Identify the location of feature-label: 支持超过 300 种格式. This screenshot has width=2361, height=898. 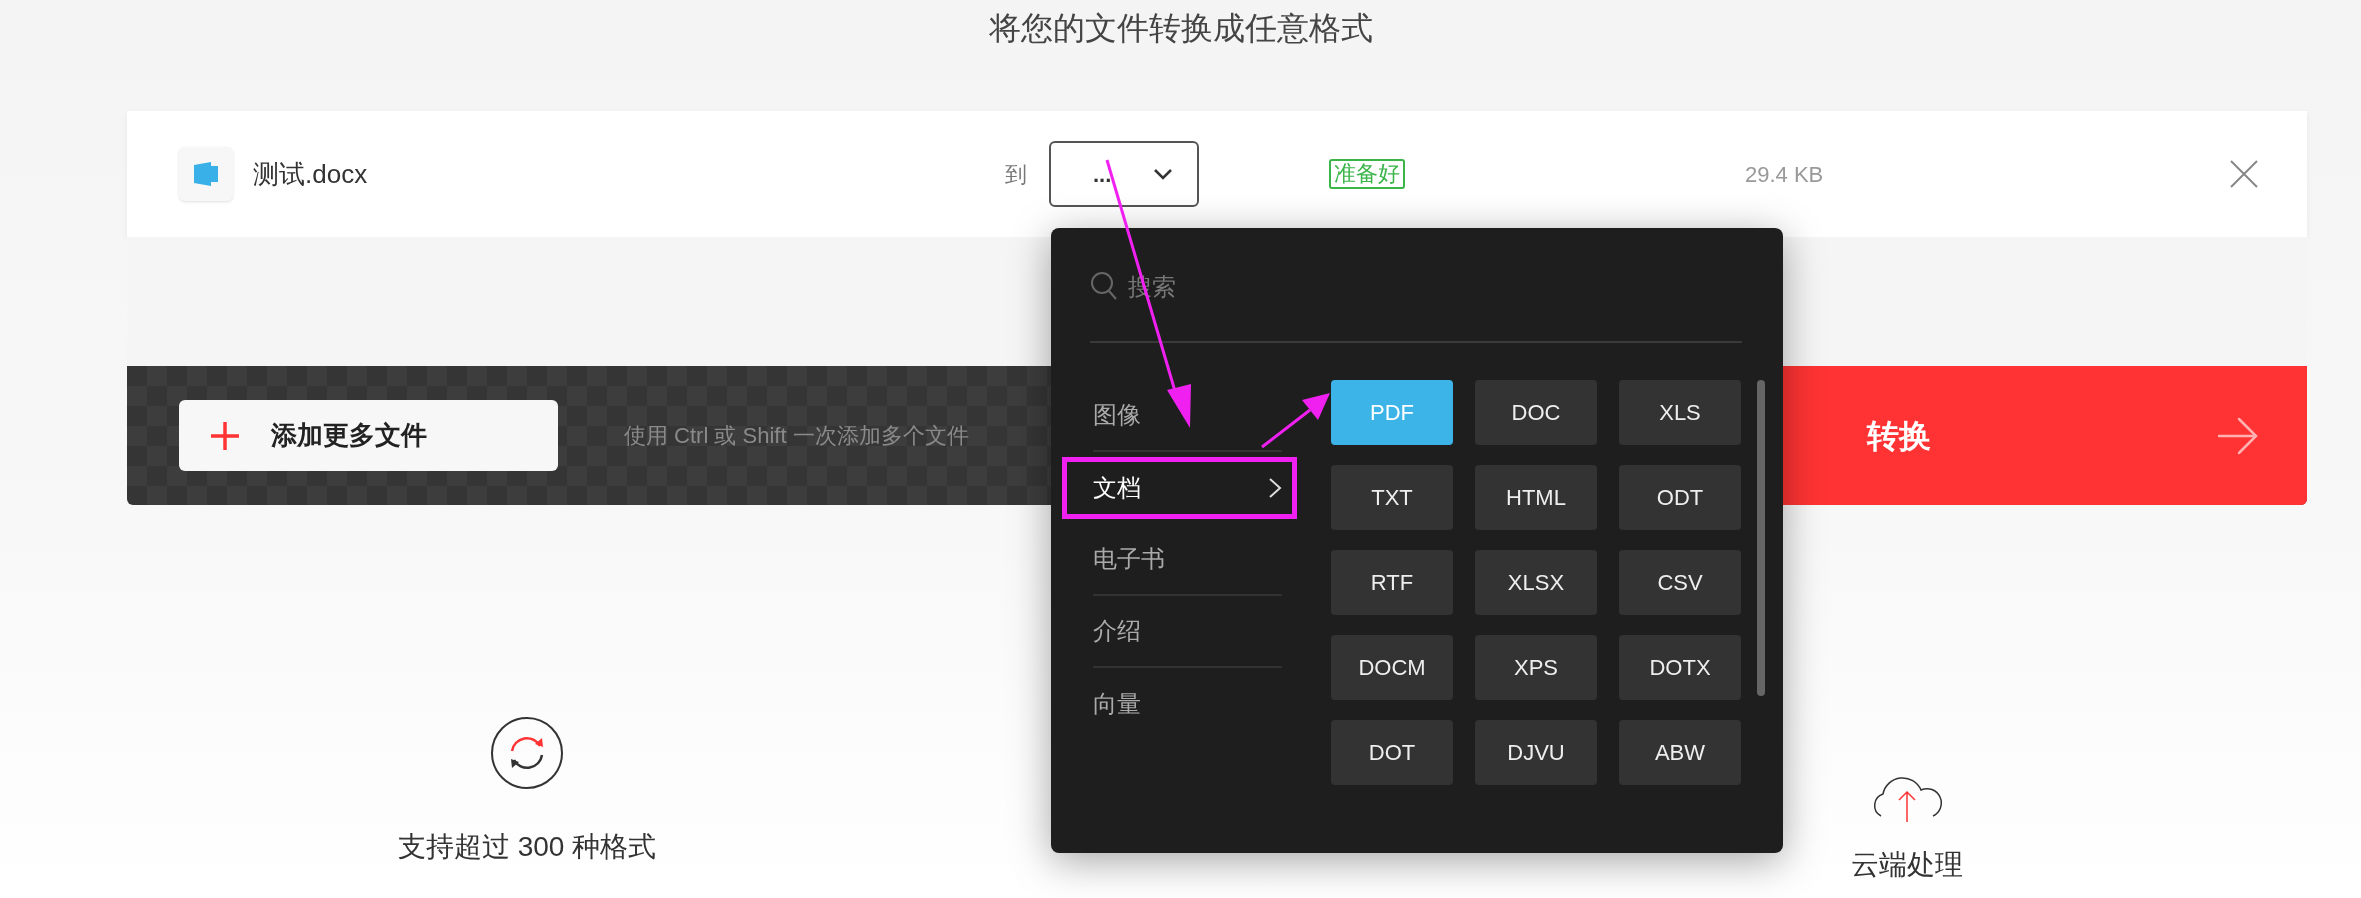
(527, 847).